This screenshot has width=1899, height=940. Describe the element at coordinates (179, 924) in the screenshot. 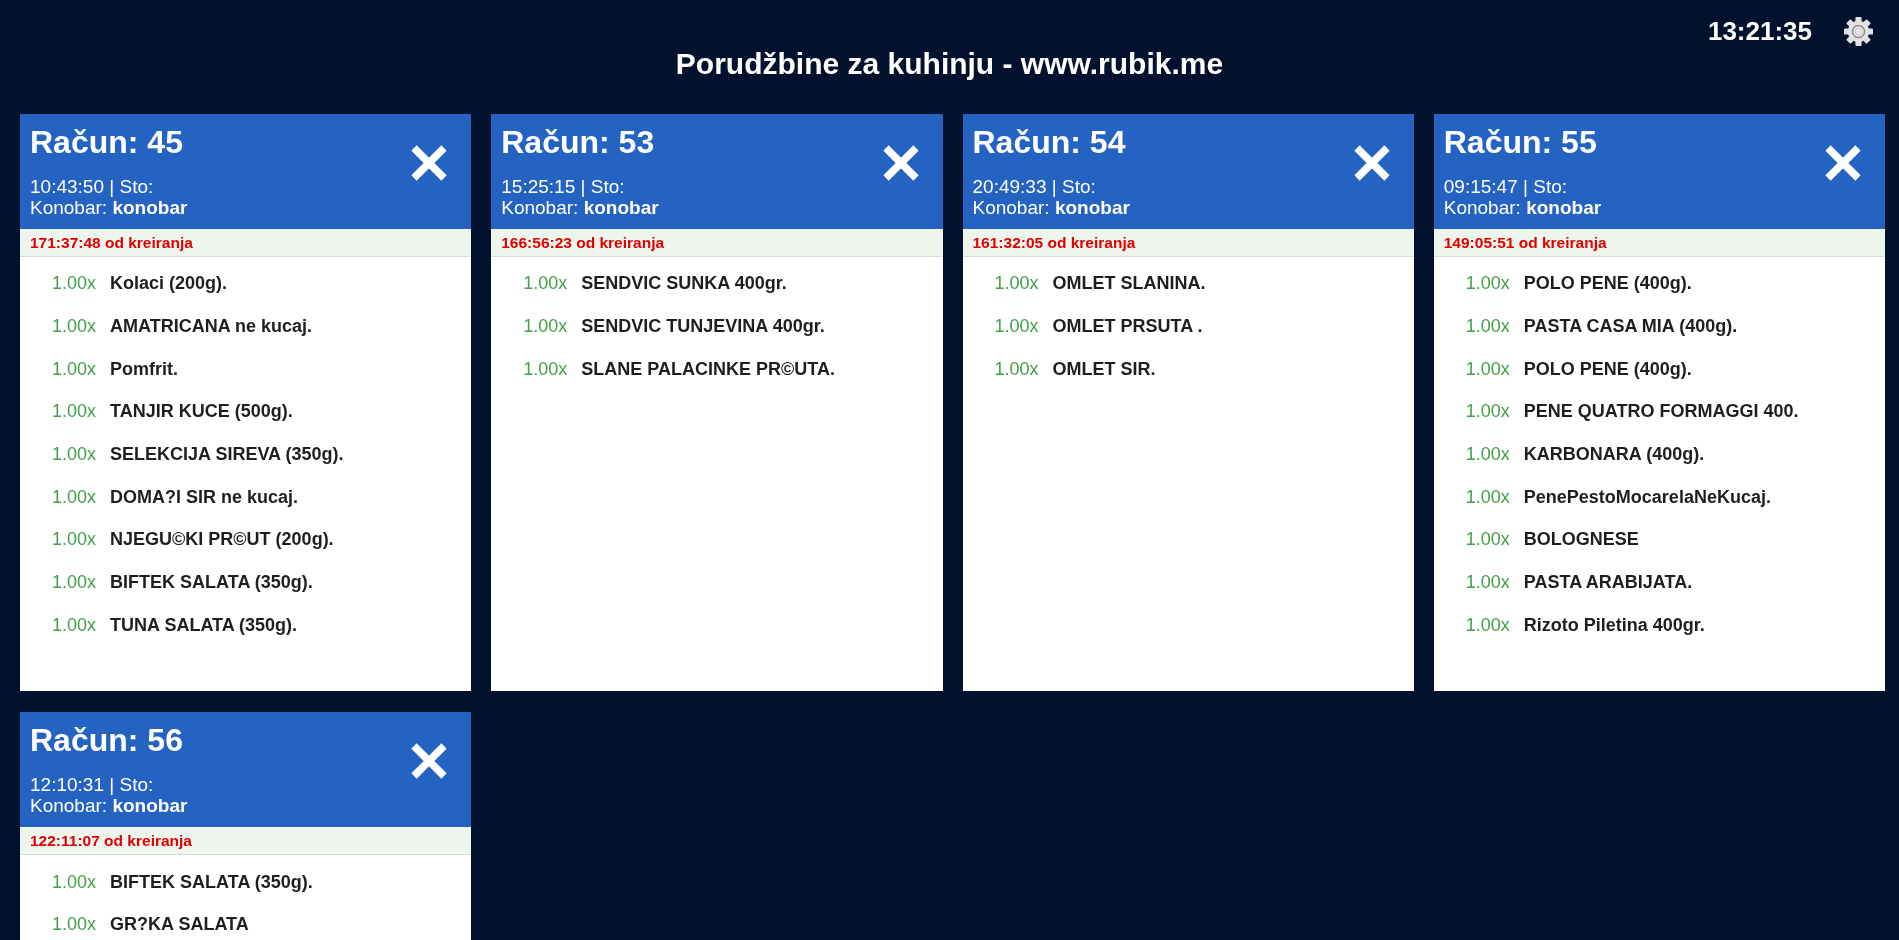

I see `item-name: GR?KA SALATA` at that location.